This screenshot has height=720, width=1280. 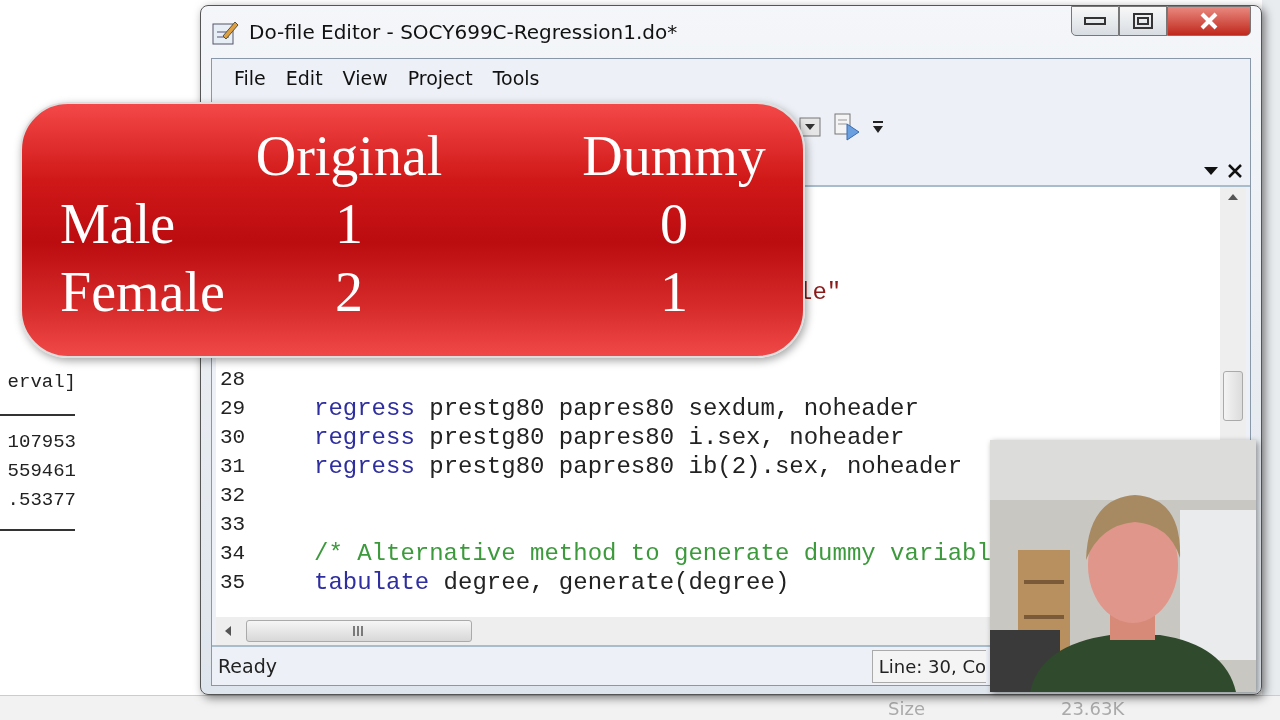 What do you see at coordinates (906, 708) in the screenshot?
I see `property-label: Size` at bounding box center [906, 708].